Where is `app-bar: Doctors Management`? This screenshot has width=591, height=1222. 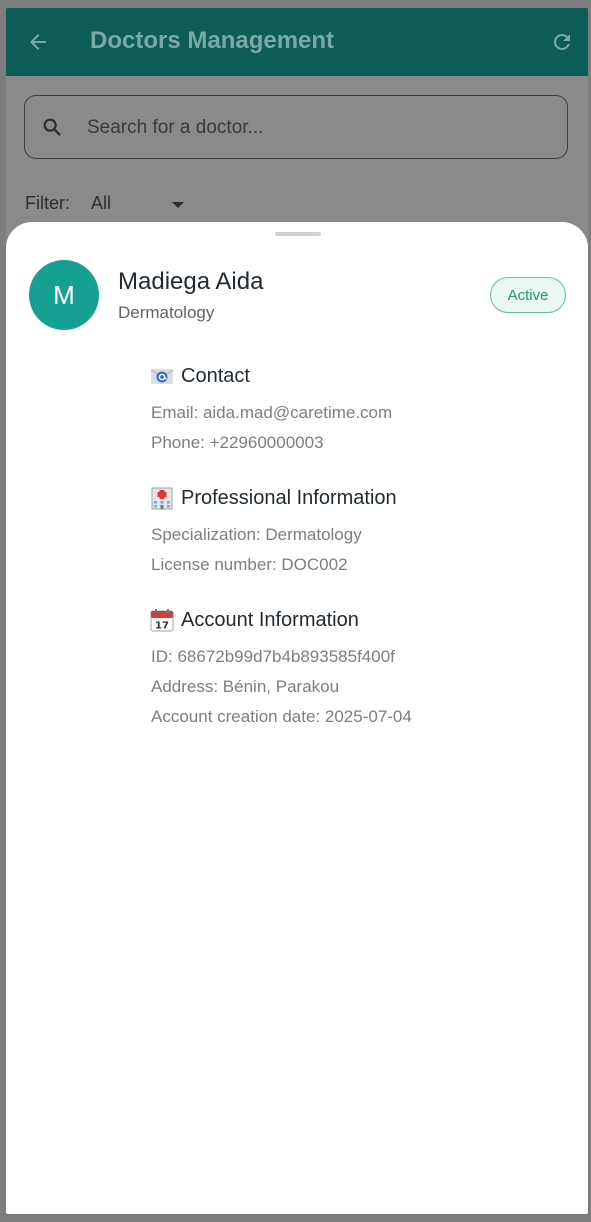 app-bar: Doctors Management is located at coordinates (297, 42).